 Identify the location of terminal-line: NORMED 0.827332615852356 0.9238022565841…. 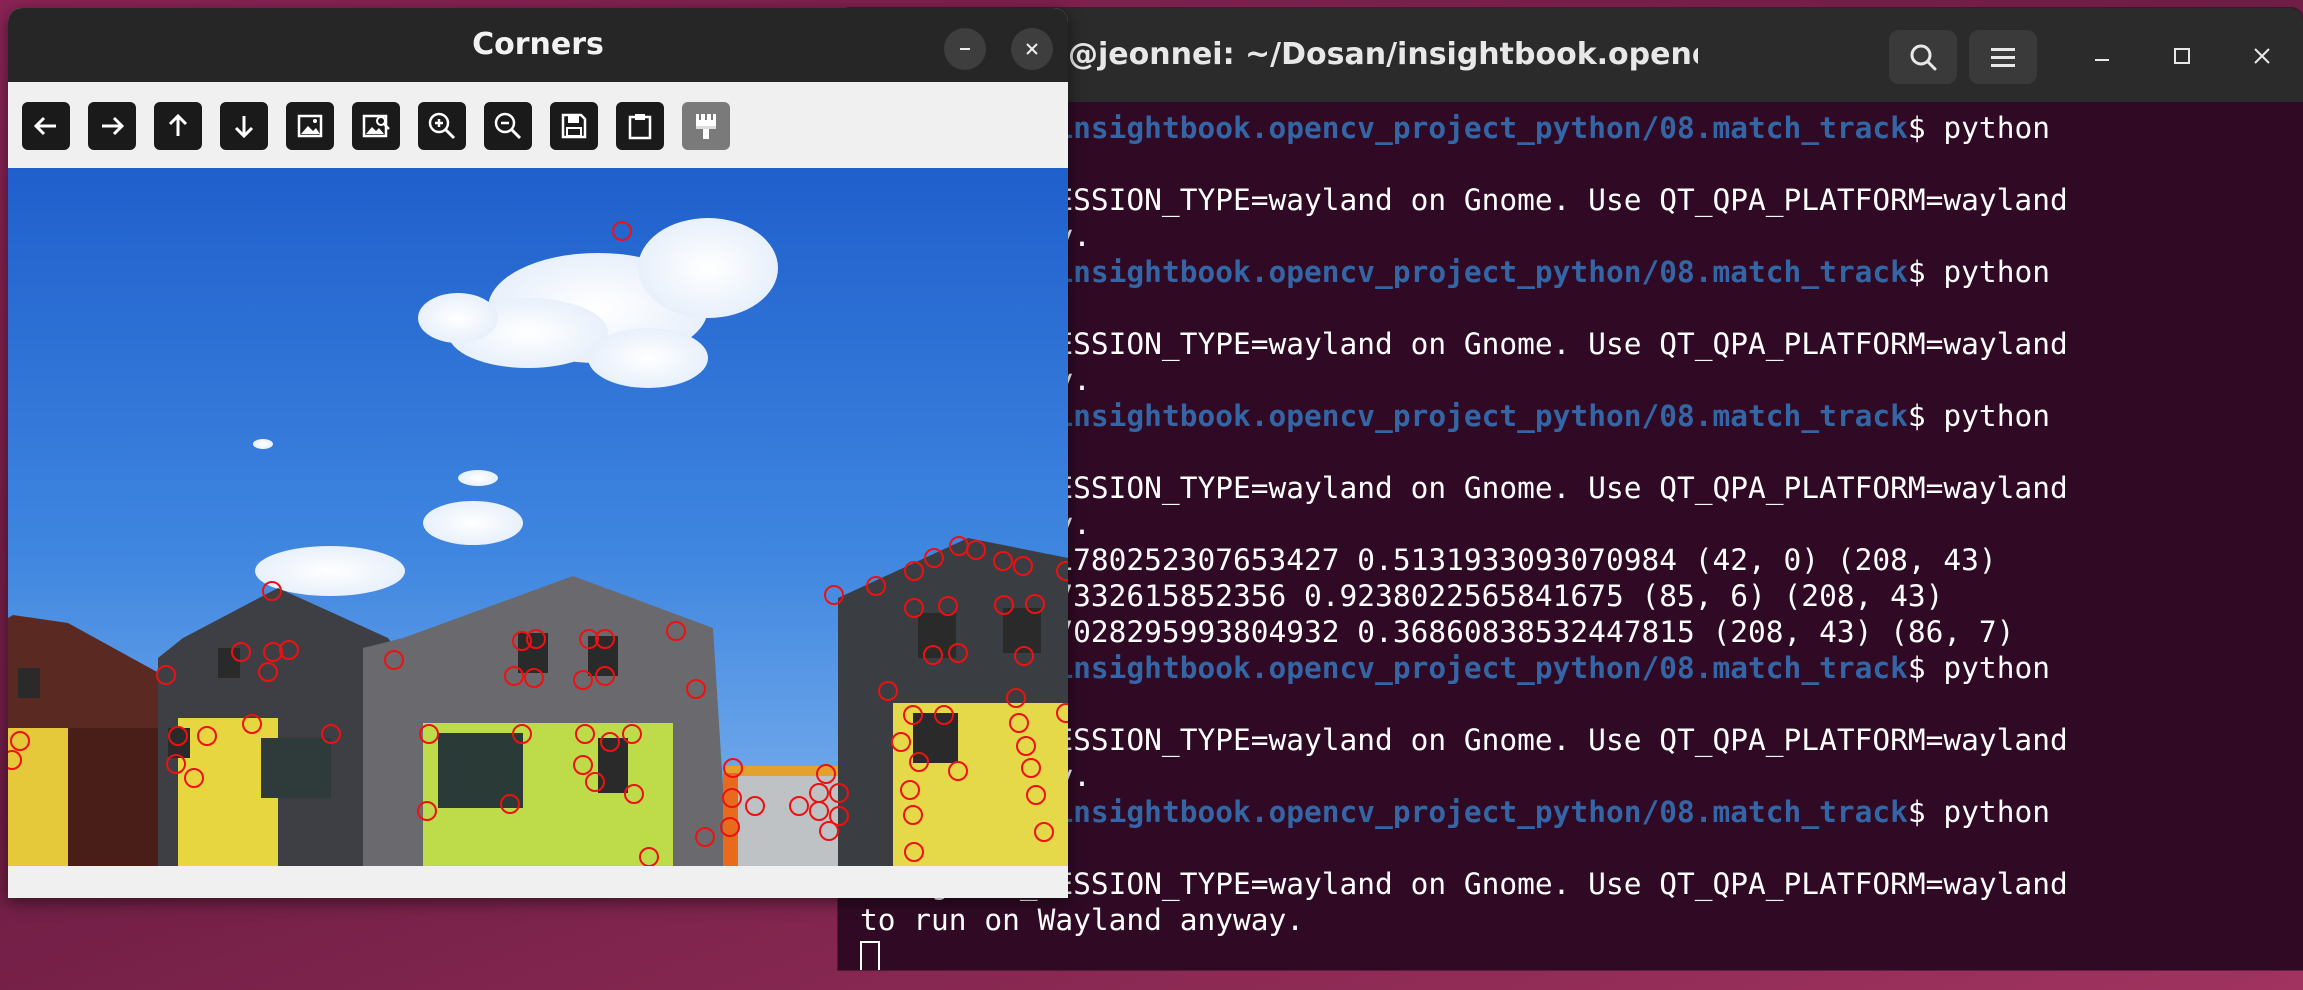
(1581, 596).